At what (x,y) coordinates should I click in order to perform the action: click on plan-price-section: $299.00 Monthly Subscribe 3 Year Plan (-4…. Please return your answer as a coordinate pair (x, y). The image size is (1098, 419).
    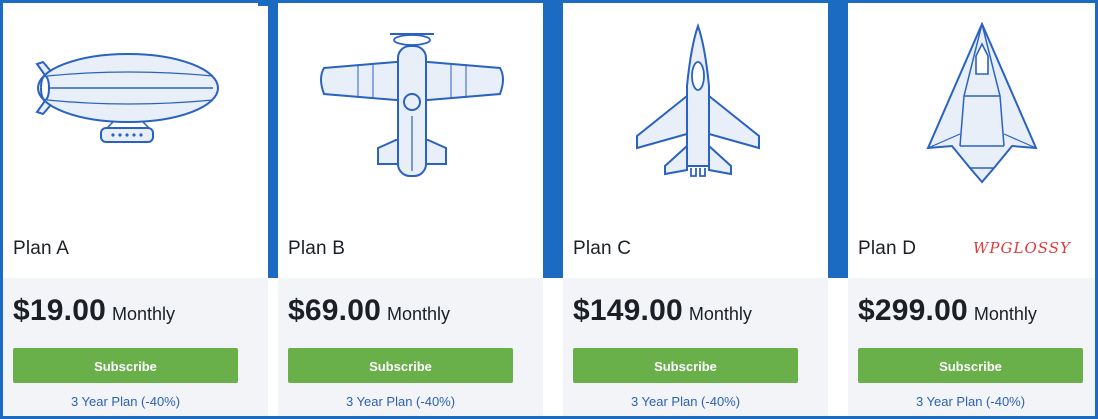
    Looking at the image, I should click on (971, 347).